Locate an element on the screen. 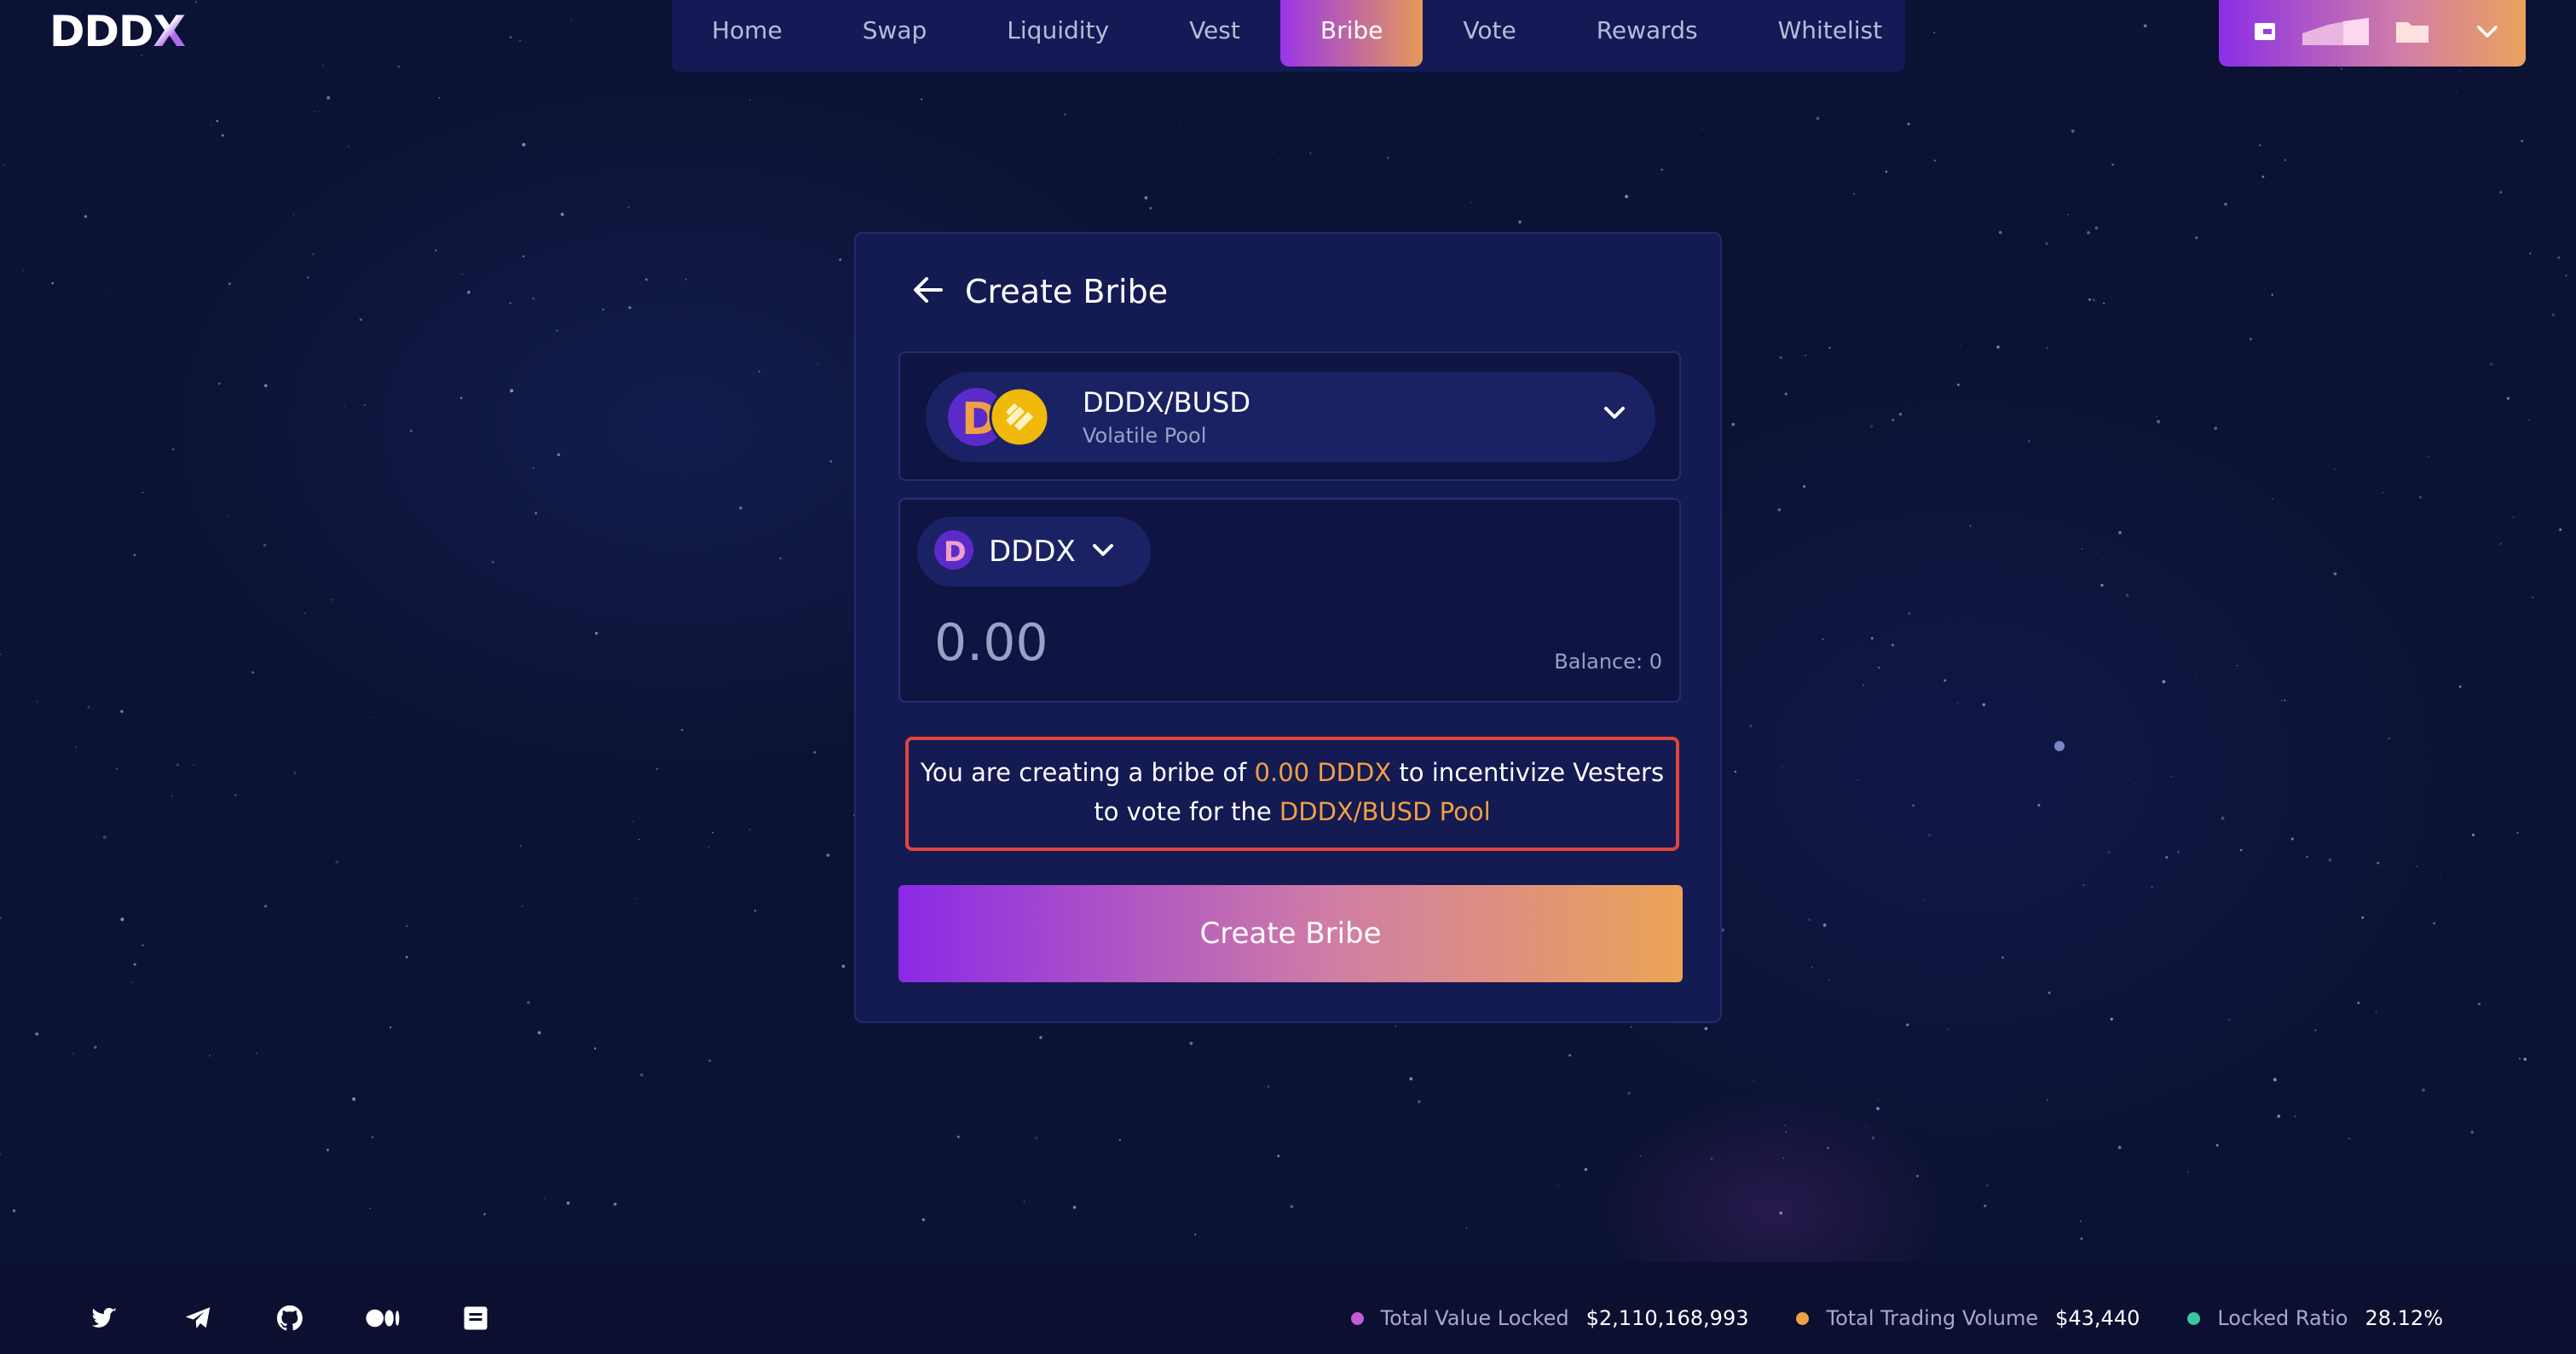  balance-text: Balance: 0 is located at coordinates (1608, 662).